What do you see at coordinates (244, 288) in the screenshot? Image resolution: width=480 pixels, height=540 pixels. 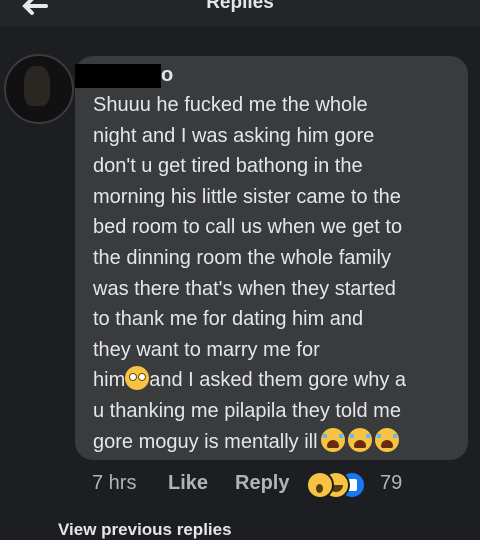 I see `comment-line: was there that's when they started` at bounding box center [244, 288].